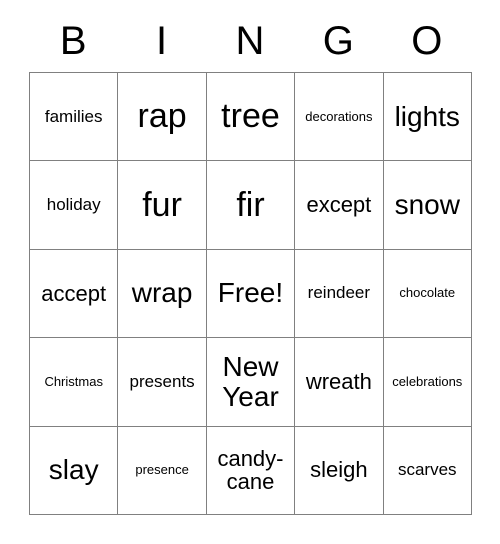  I want to click on bingo-cell-label: New Year, so click(250, 381).